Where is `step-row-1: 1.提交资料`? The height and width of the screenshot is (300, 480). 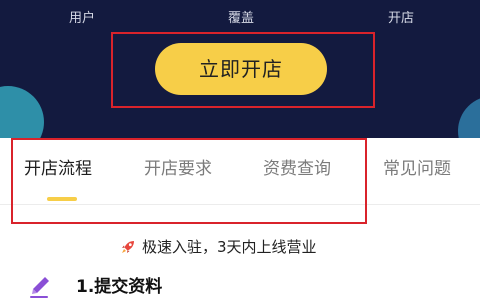
step-row-1: 1.提交资料 is located at coordinates (95, 287).